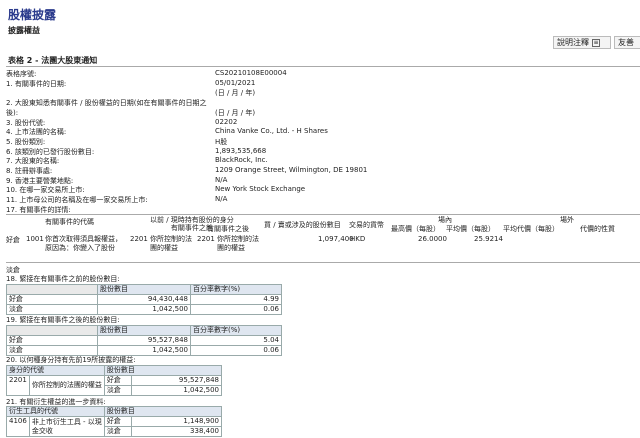 This screenshot has width=640, height=438. Describe the element at coordinates (206, 239) in the screenshot. I see `capacity-after-code: 2201` at that location.